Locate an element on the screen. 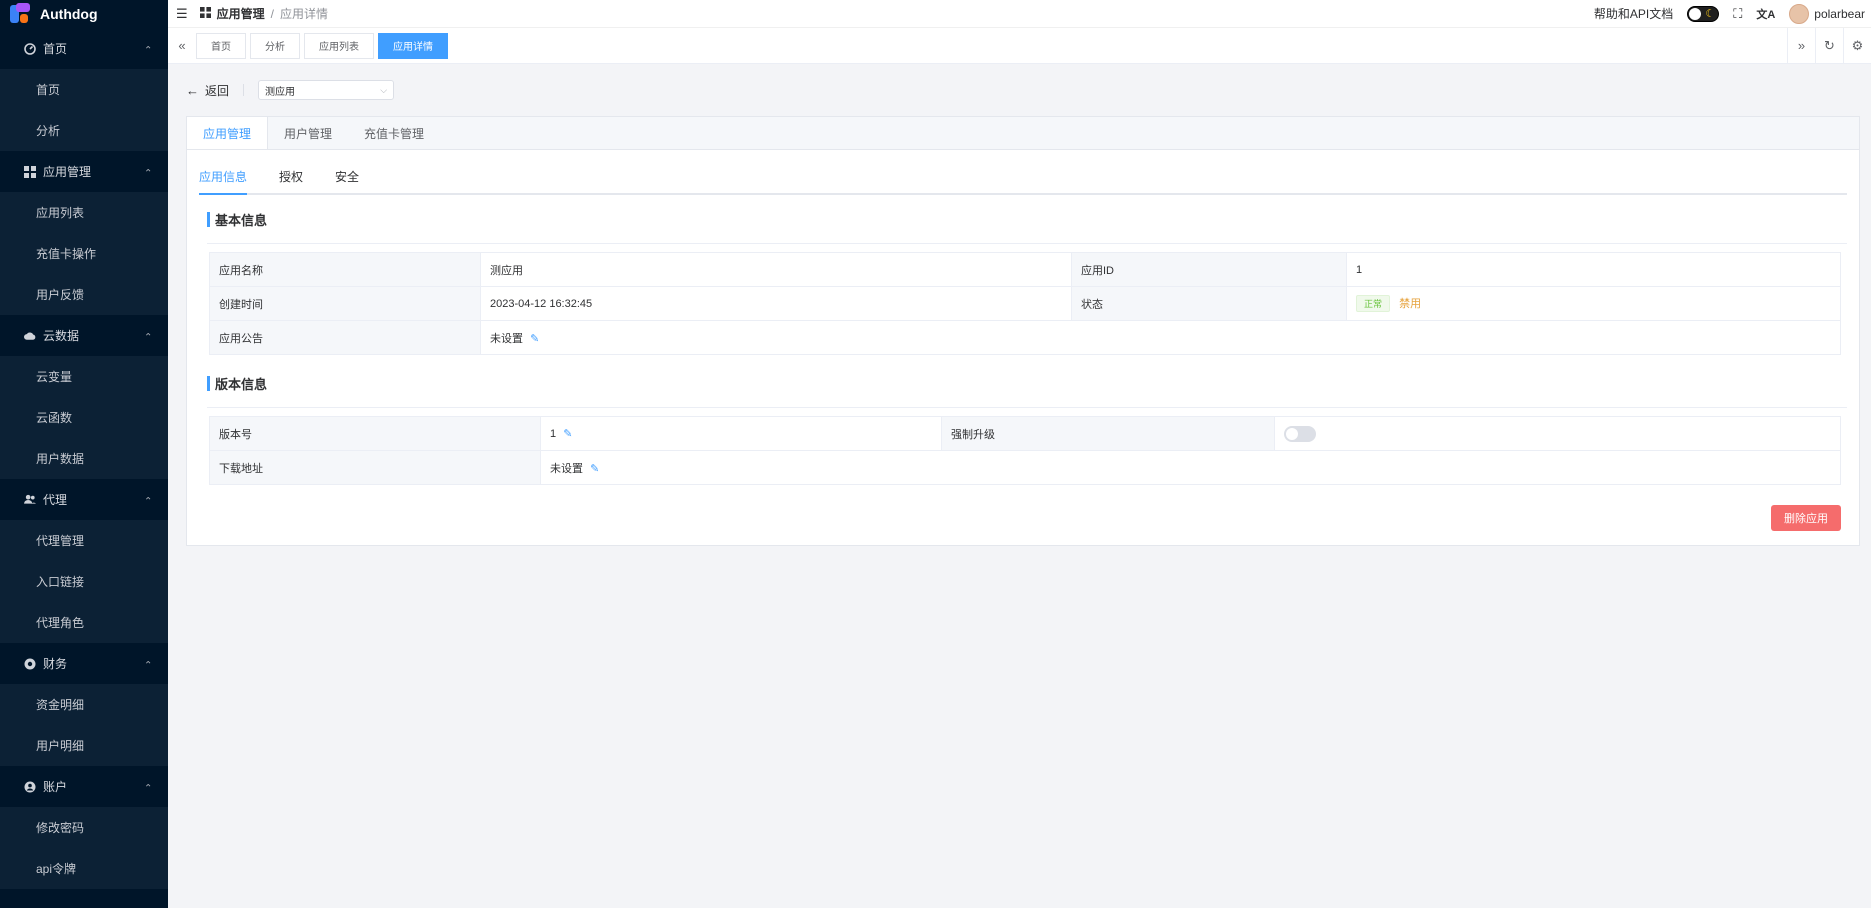 The width and height of the screenshot is (1871, 908). sidebar-item-recharge-card: 充值卡操作 is located at coordinates (84, 253).